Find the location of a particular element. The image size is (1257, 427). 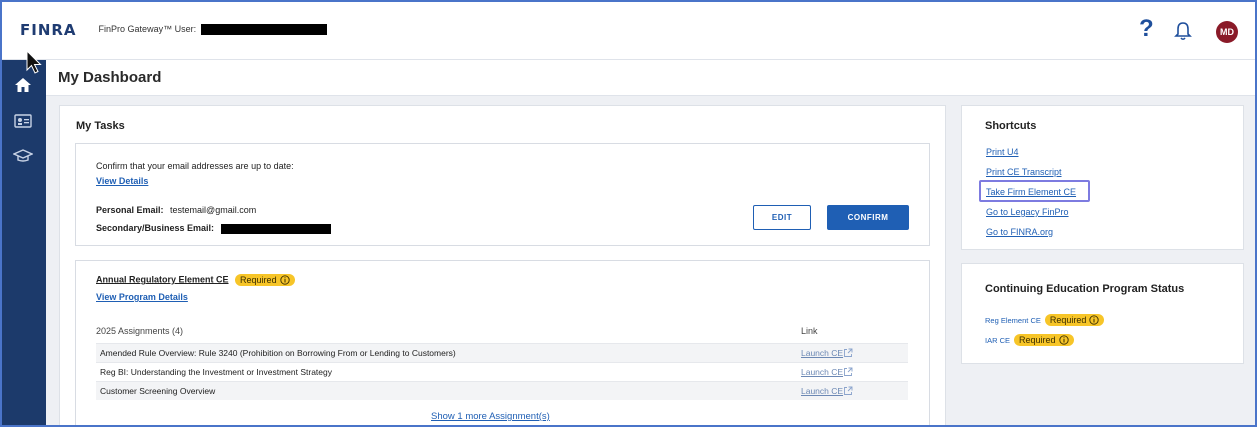

view-details-link: View Details is located at coordinates (122, 181).